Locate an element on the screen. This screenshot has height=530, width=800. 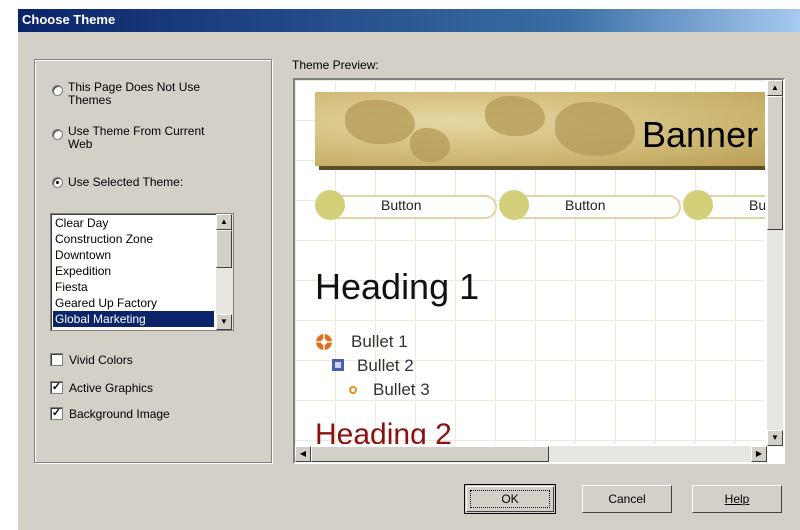
bullet-3-icon is located at coordinates (353, 390).